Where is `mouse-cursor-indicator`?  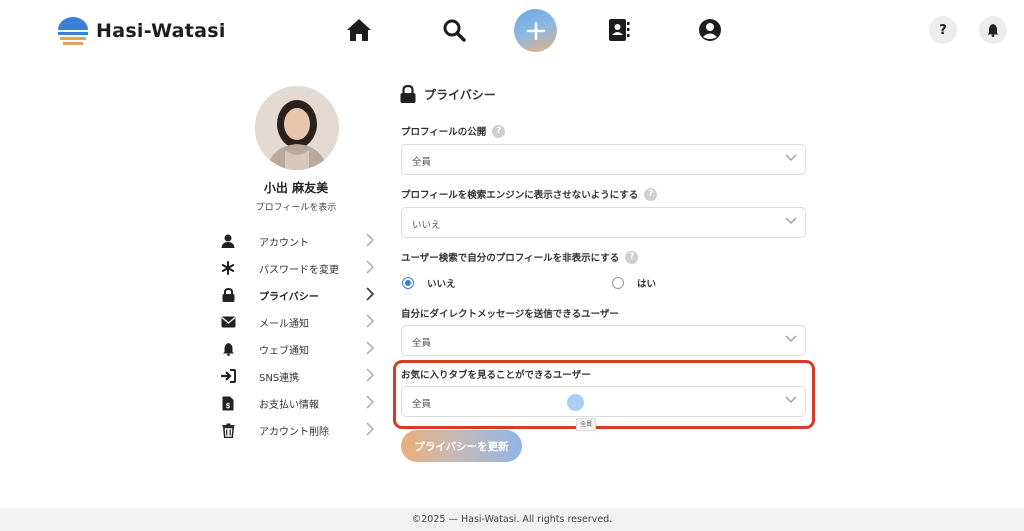
mouse-cursor-indicator is located at coordinates (575, 402).